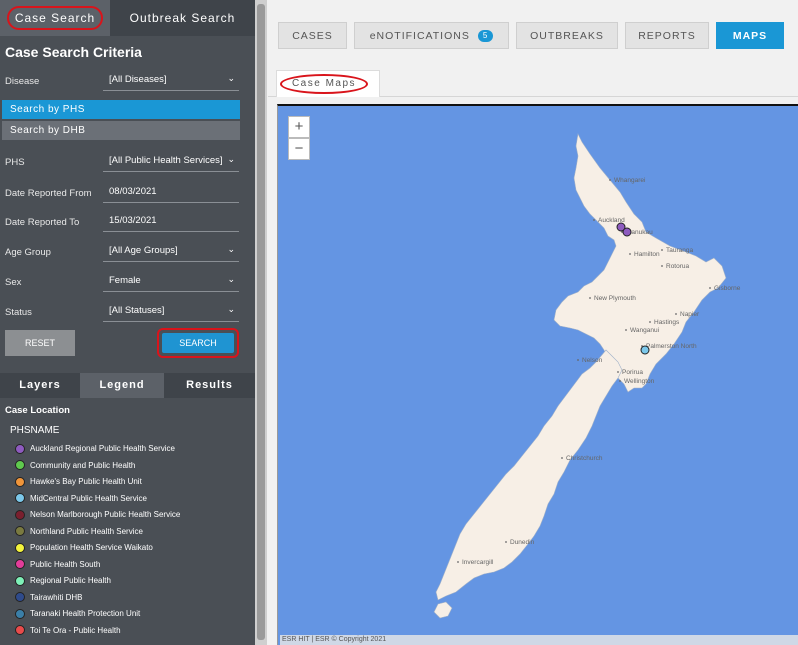 The image size is (798, 645). Describe the element at coordinates (97, 515) in the screenshot. I see `legend-item: Nelson Marlborough Public Health Service` at that location.